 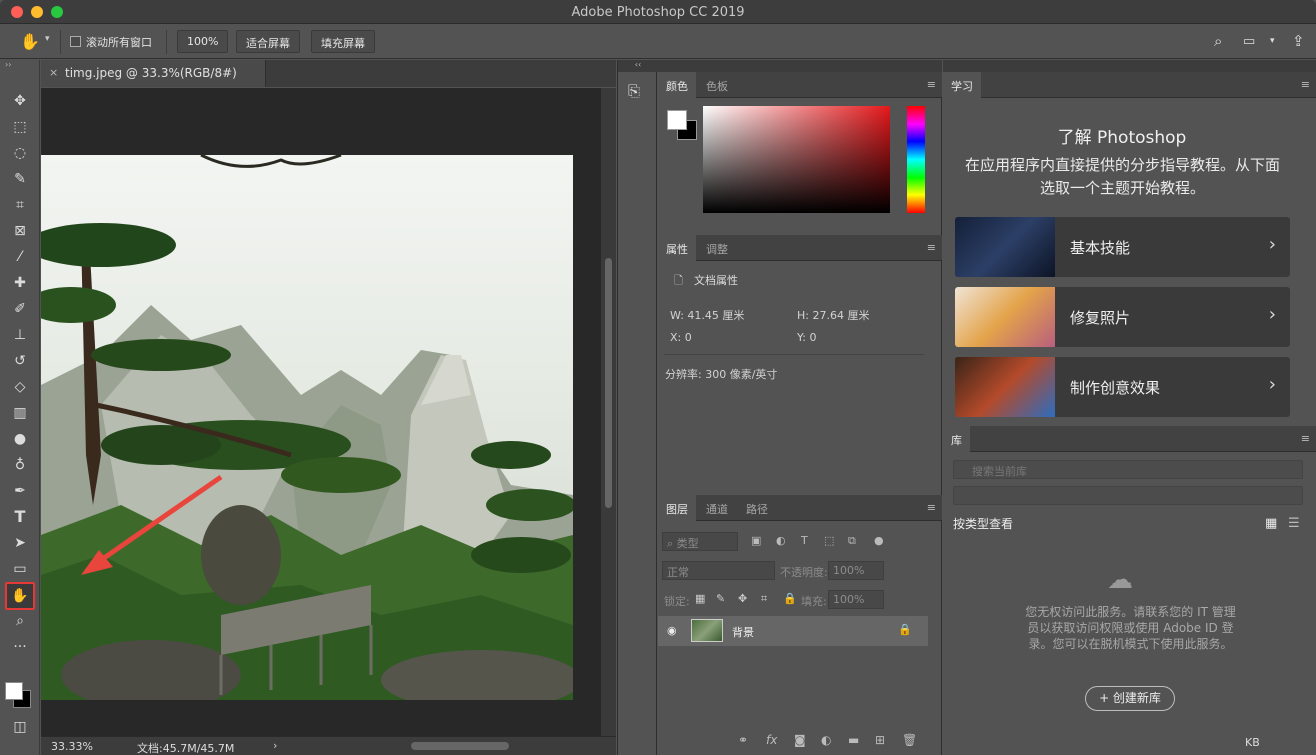 What do you see at coordinates (804, 540) in the screenshot?
I see `filter-type-icon: T` at bounding box center [804, 540].